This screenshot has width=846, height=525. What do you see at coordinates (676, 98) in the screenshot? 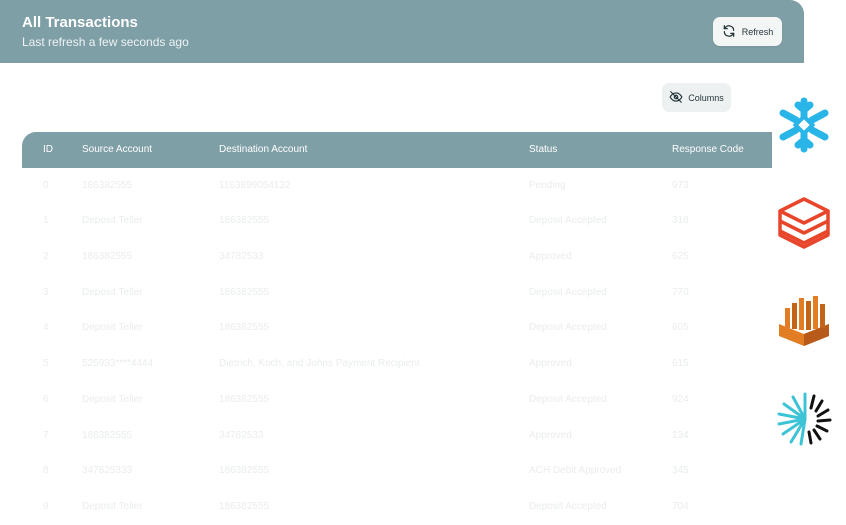
I see `eye-off-icon` at bounding box center [676, 98].